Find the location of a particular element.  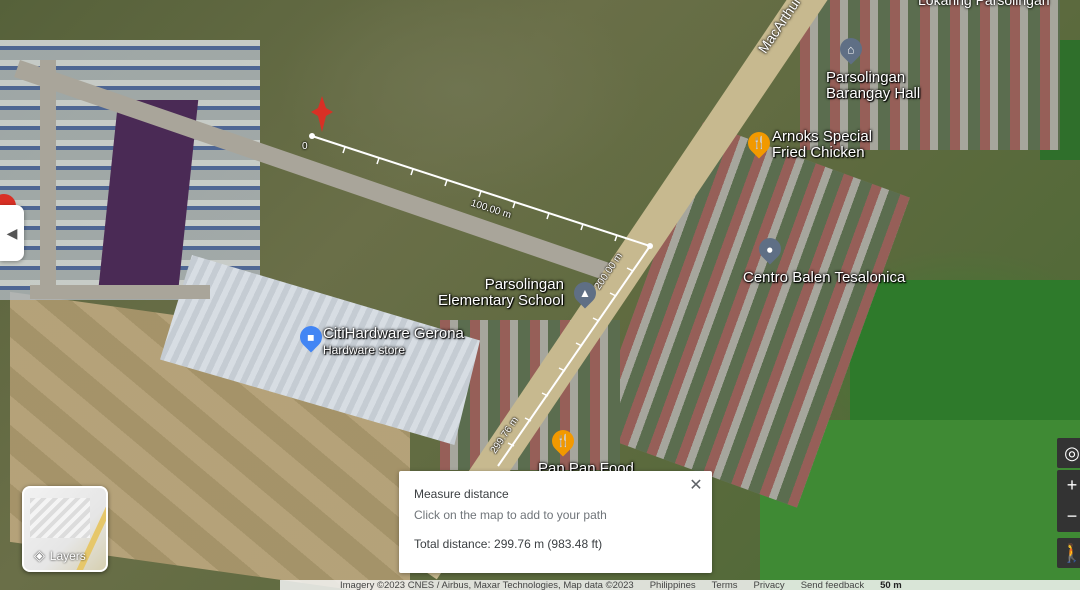

dropped-pin-icon is located at coordinates (322, 114).